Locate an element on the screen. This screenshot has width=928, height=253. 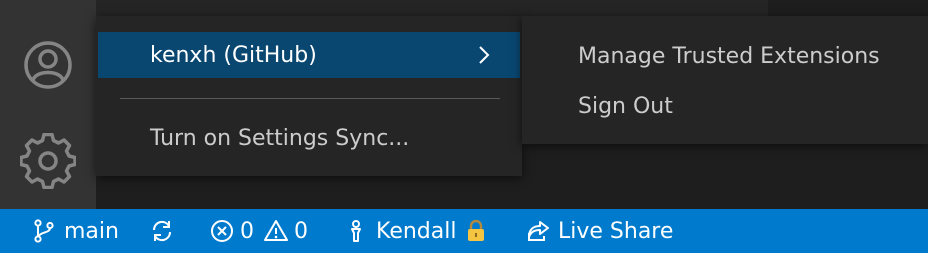
source-control-branch-icon is located at coordinates (44, 231).